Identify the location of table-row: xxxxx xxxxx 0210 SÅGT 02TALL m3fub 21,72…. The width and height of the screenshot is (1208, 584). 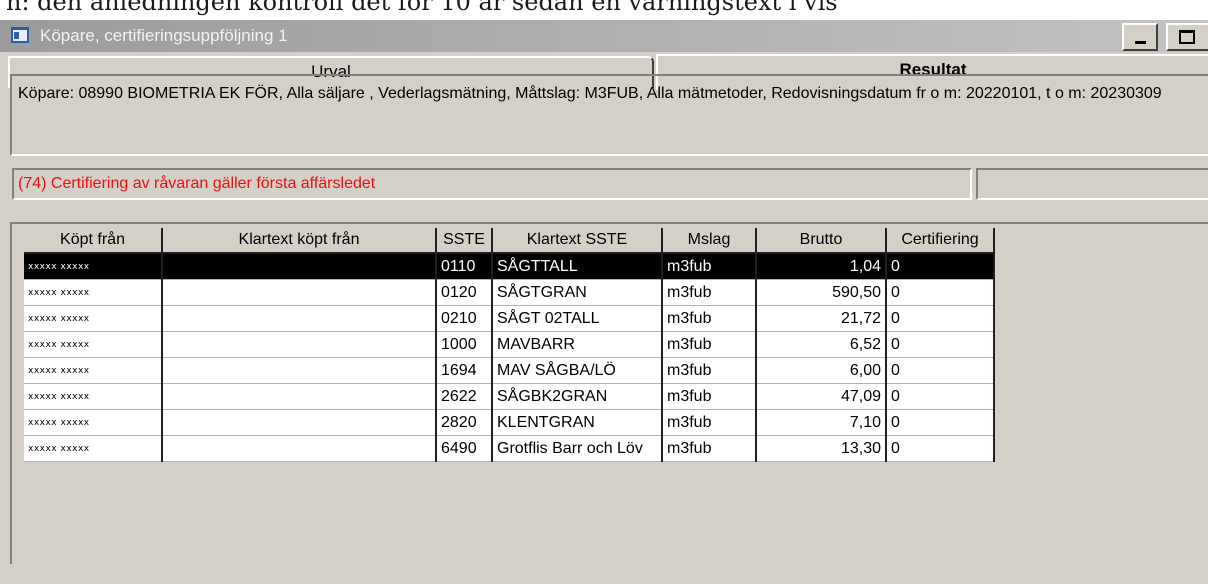
(509, 318).